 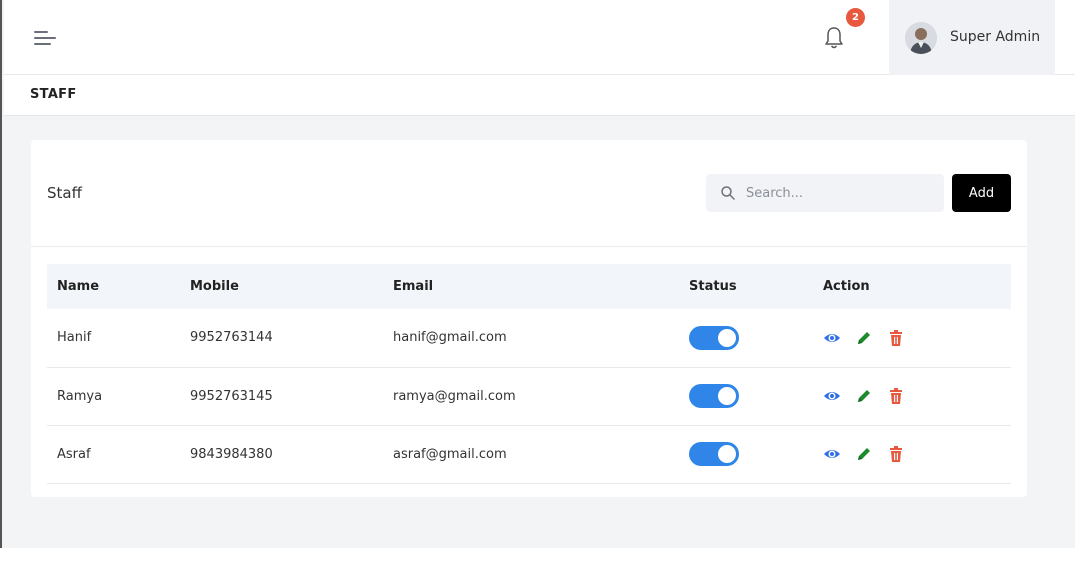 I want to click on cell-name: Hanif, so click(x=74, y=338).